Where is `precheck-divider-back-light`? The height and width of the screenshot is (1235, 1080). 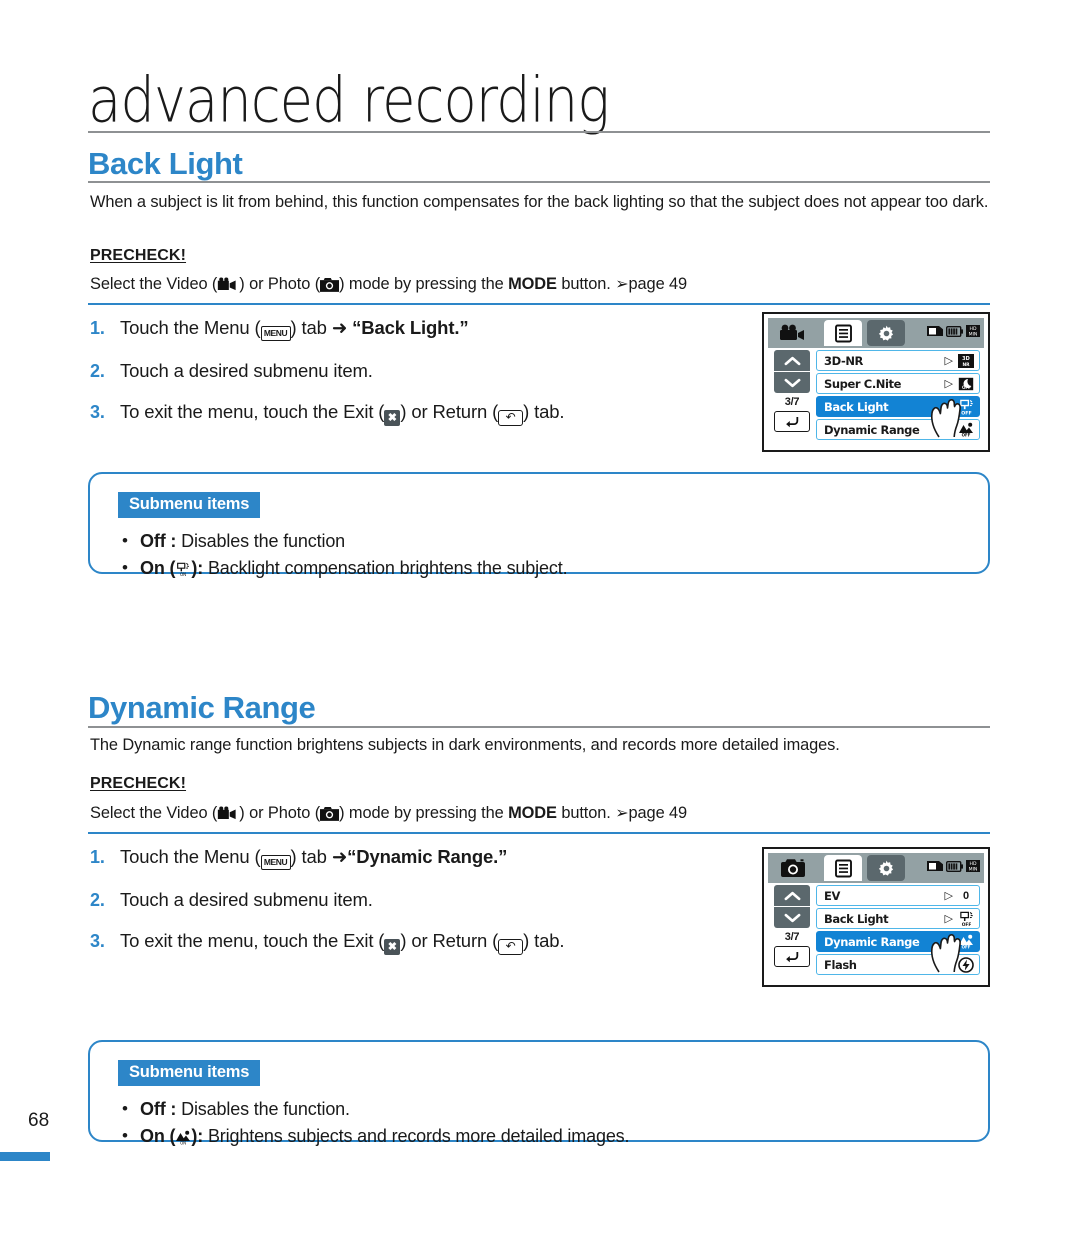 precheck-divider-back-light is located at coordinates (539, 304).